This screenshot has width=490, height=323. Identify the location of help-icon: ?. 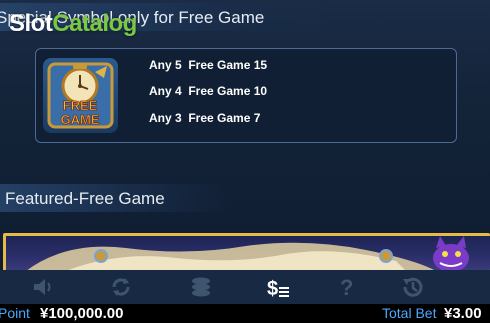
(347, 287).